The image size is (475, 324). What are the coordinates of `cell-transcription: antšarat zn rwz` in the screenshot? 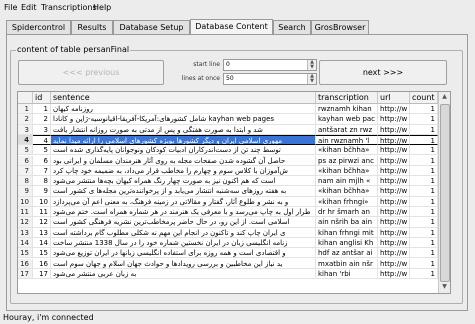 It's located at (347, 129).